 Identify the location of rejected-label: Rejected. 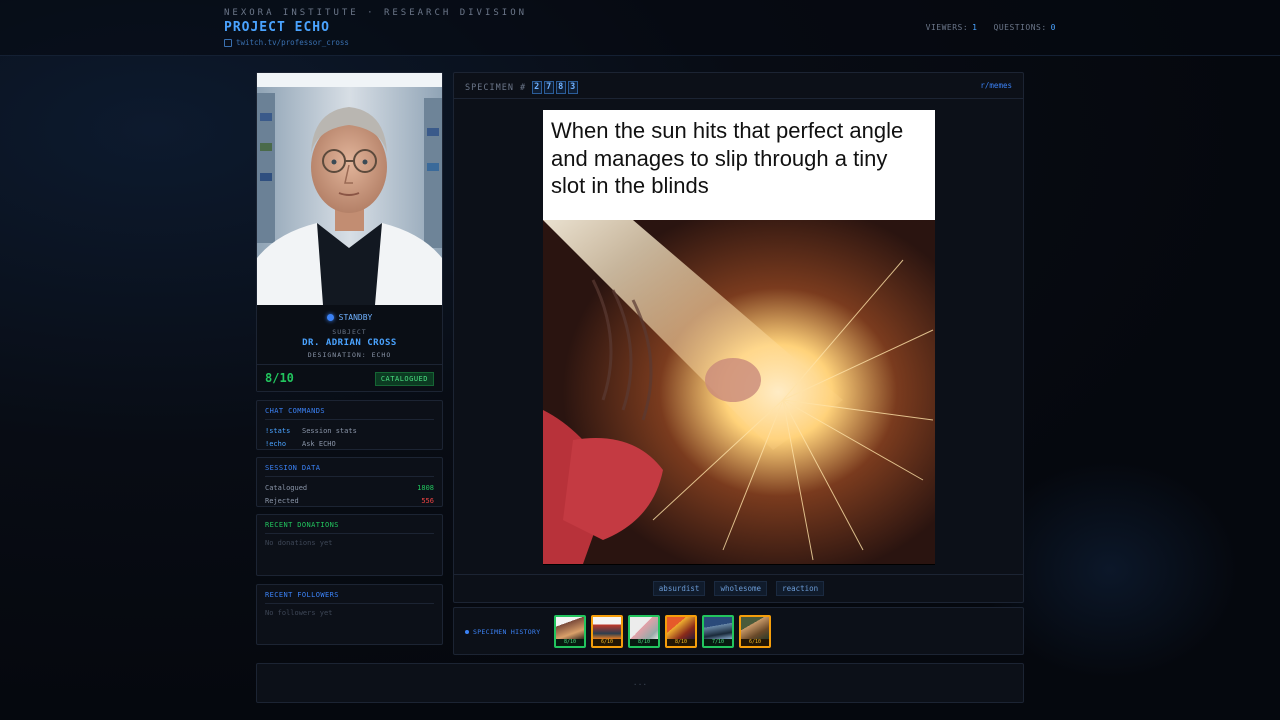
(282, 501).